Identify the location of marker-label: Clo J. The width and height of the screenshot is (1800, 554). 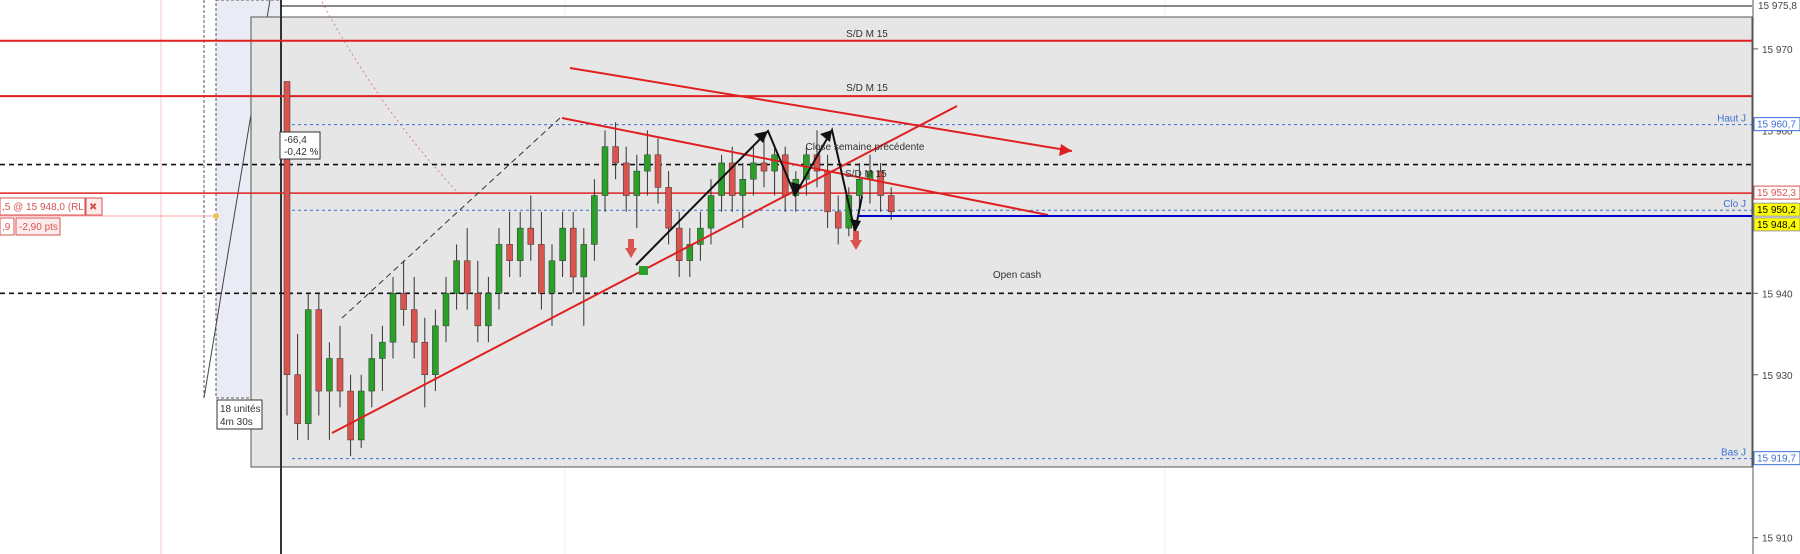
(1734, 204).